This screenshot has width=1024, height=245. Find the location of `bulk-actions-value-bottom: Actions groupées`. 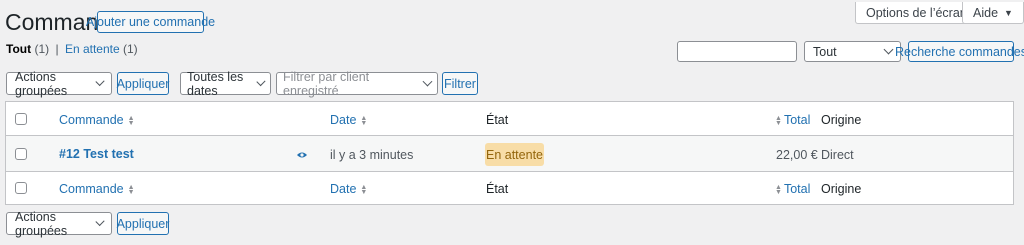

bulk-actions-value-bottom: Actions groupées is located at coordinates (41, 223).